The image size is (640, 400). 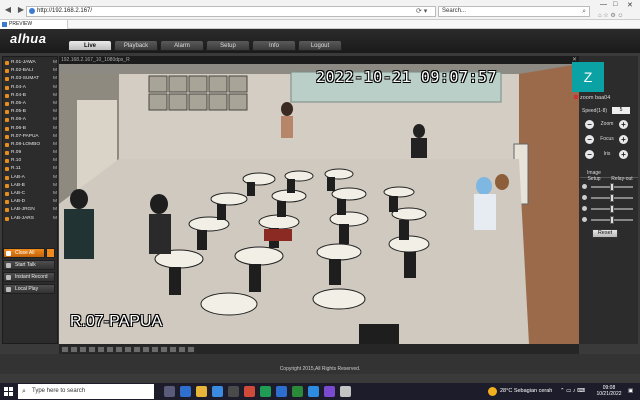 I want to click on hue-knob, so click(x=612, y=220).